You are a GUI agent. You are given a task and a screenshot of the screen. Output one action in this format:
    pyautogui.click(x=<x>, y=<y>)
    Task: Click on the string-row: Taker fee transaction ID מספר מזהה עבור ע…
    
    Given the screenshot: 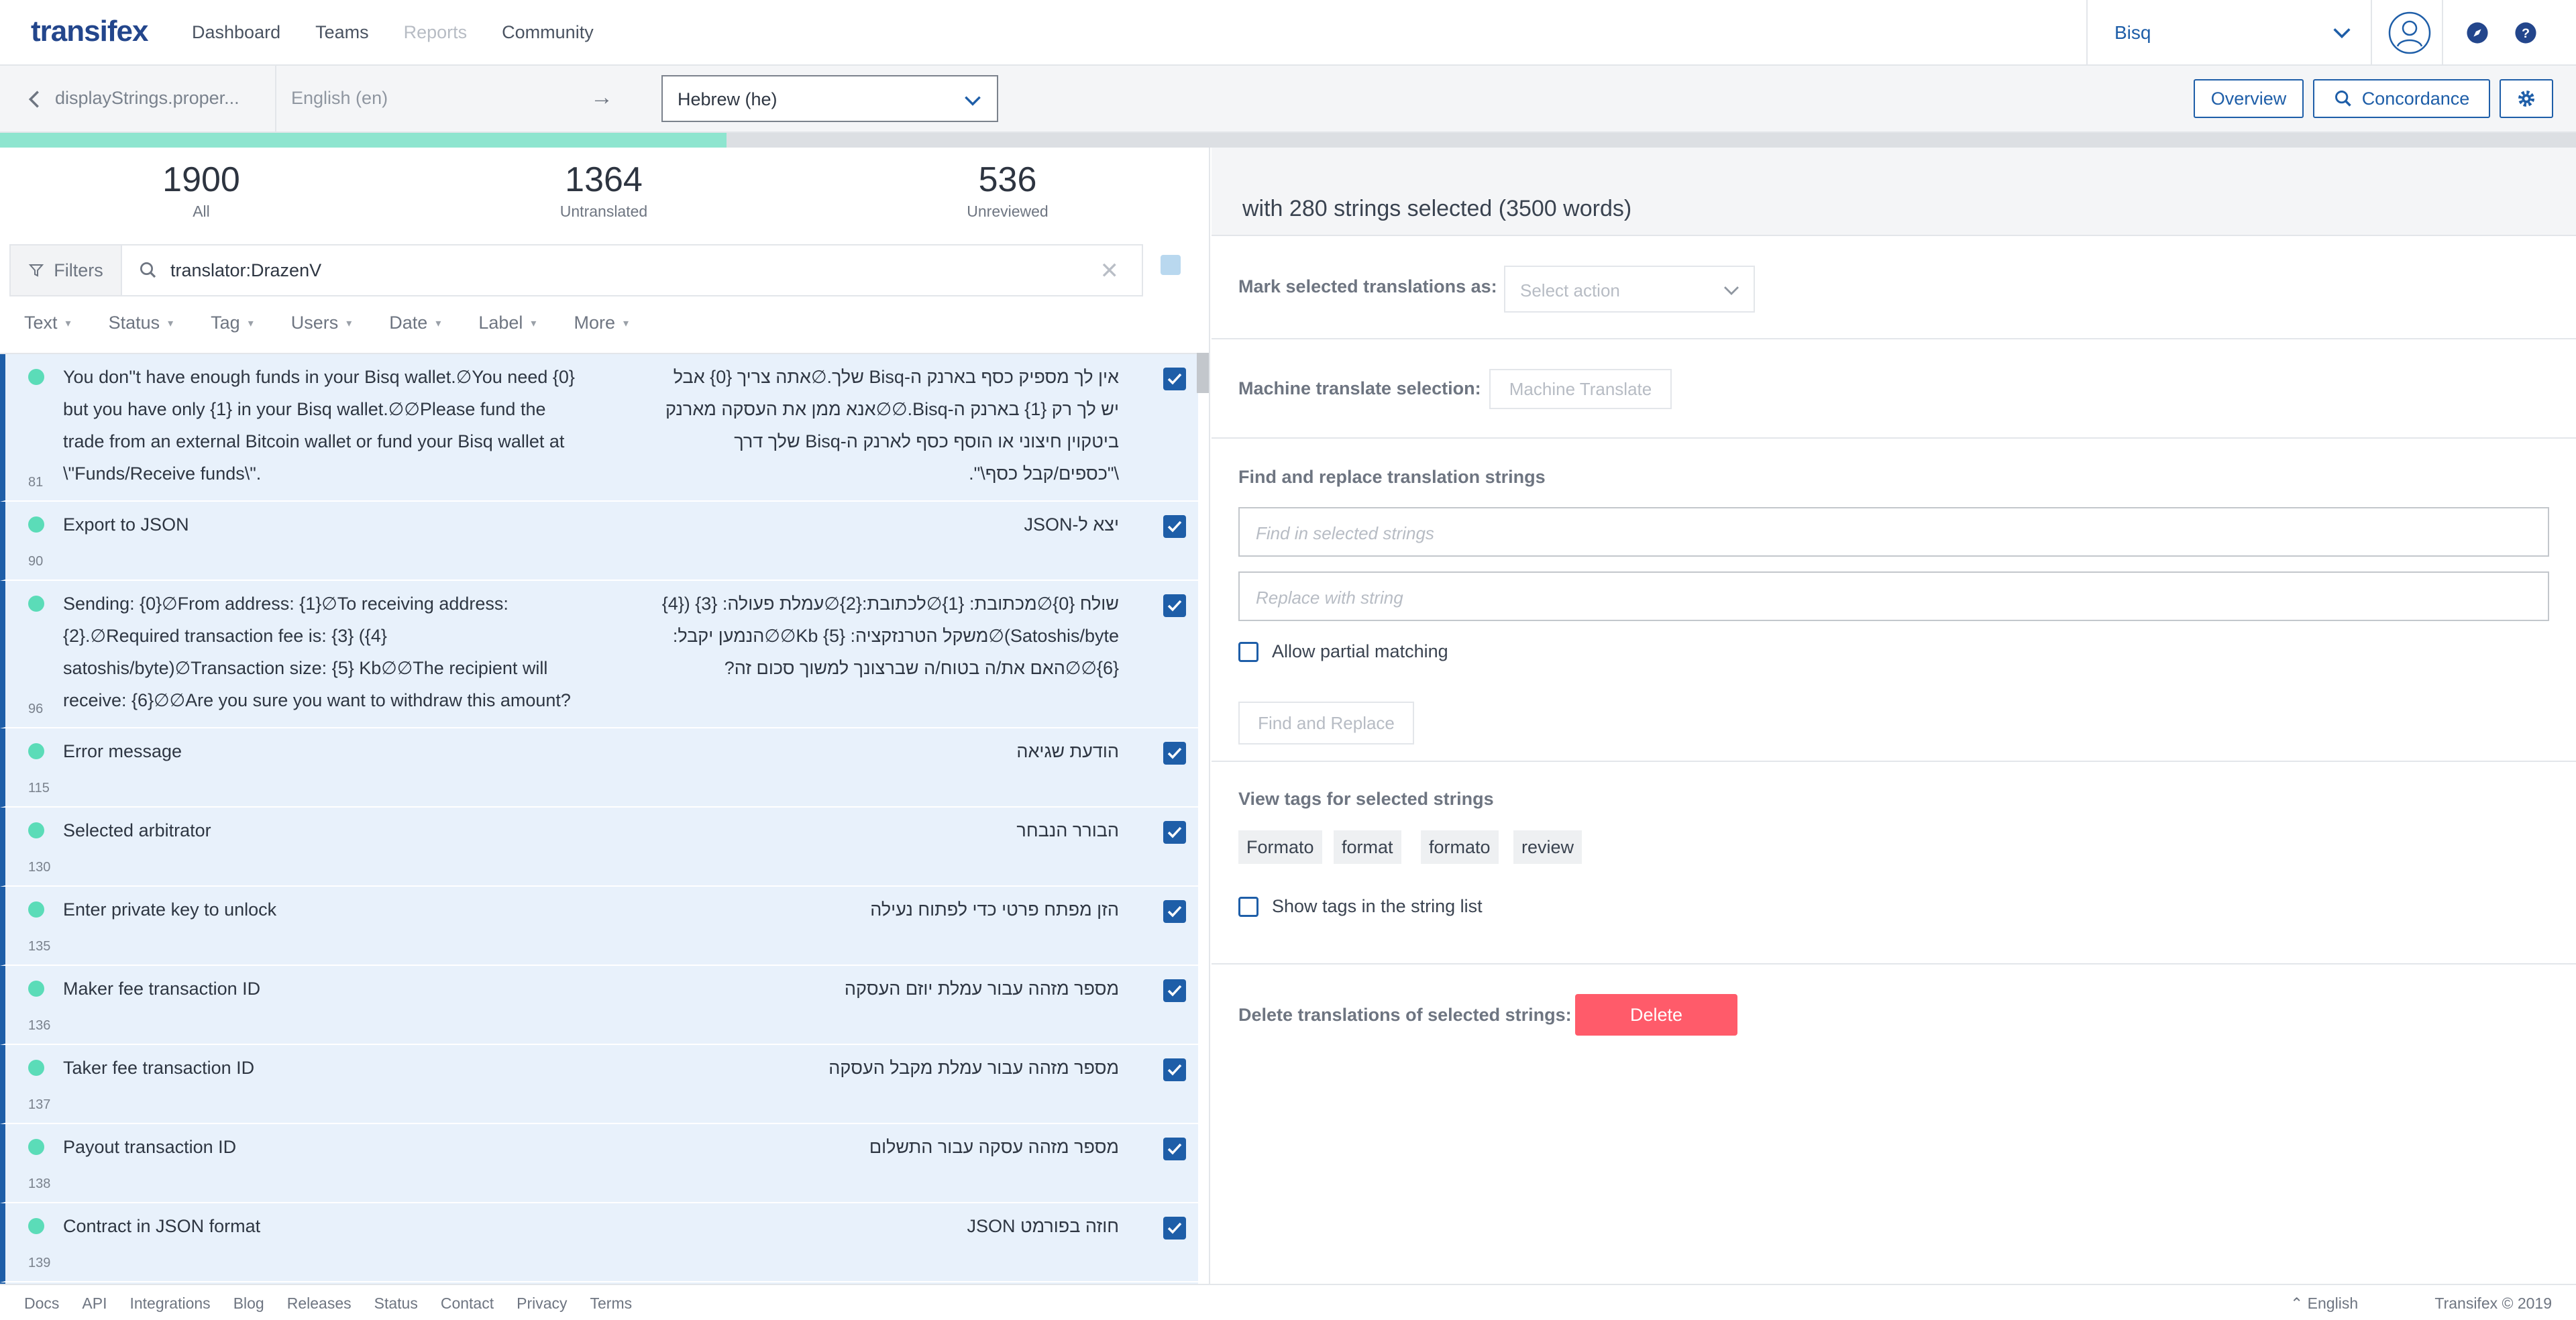 What is the action you would take?
    pyautogui.click(x=599, y=1085)
    